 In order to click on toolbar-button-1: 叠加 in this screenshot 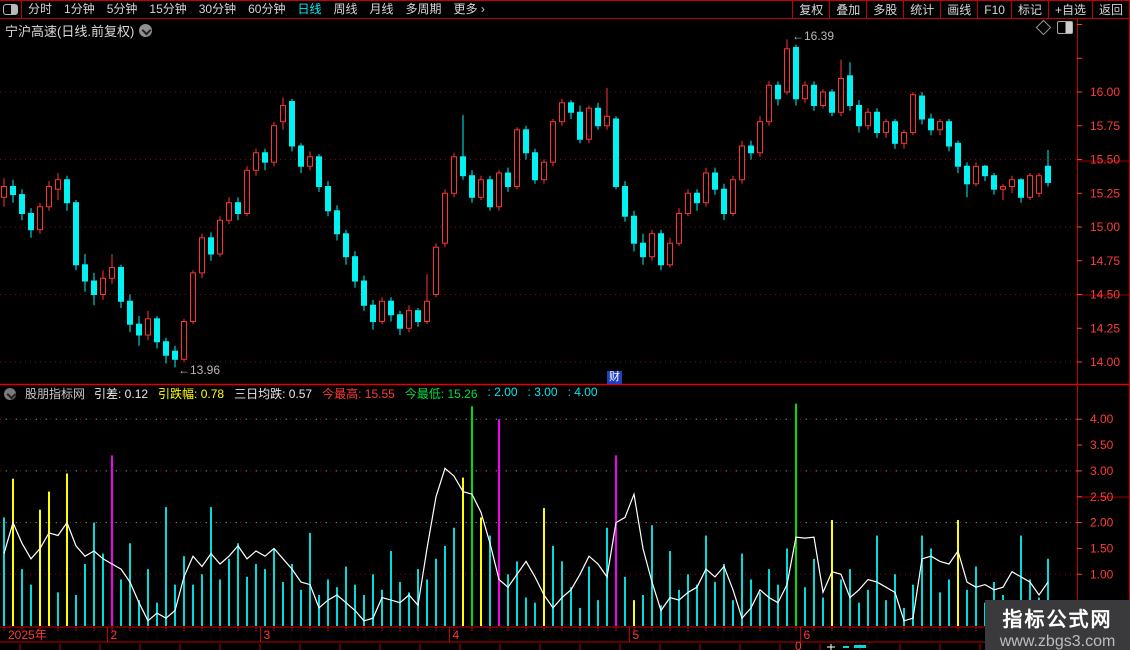, I will do `click(847, 9)`.